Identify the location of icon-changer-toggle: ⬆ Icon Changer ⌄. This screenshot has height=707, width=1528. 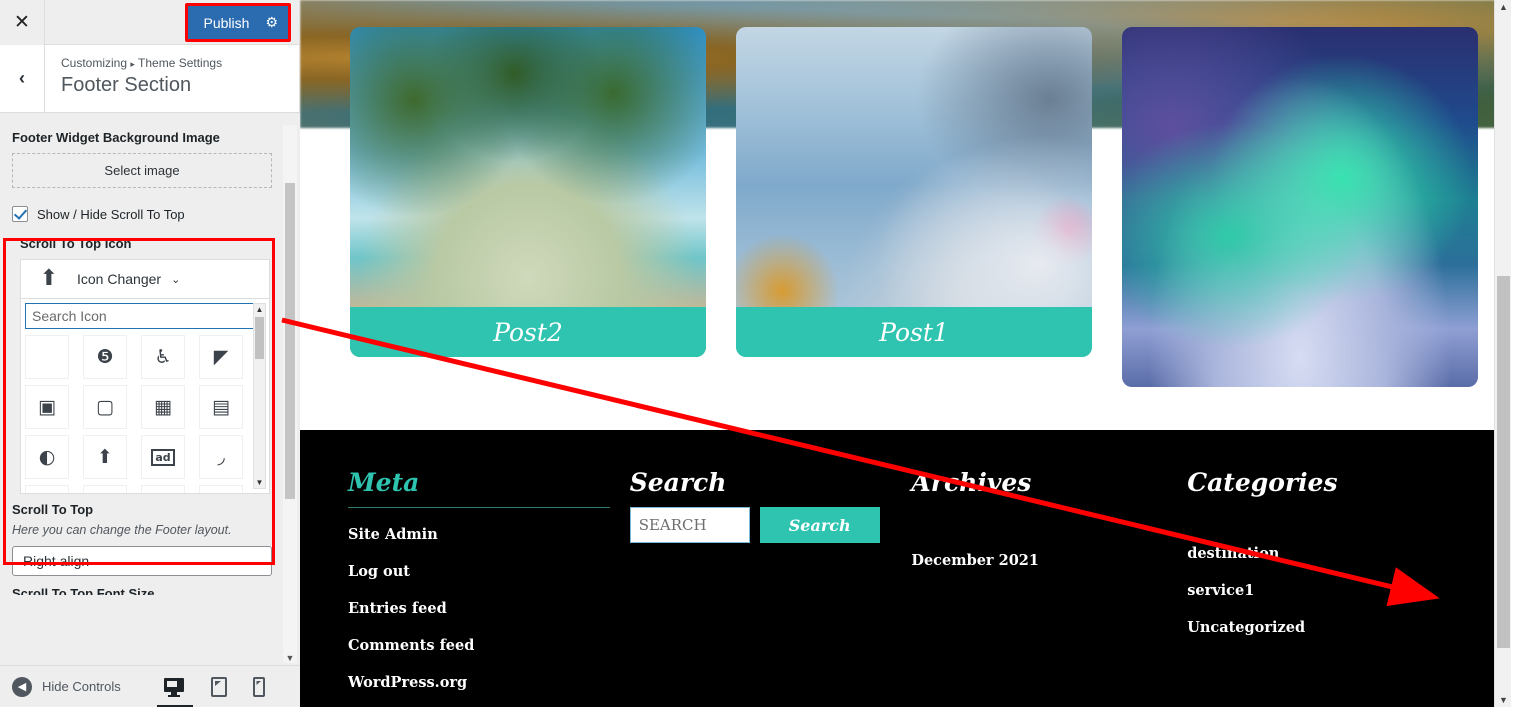
(145, 279).